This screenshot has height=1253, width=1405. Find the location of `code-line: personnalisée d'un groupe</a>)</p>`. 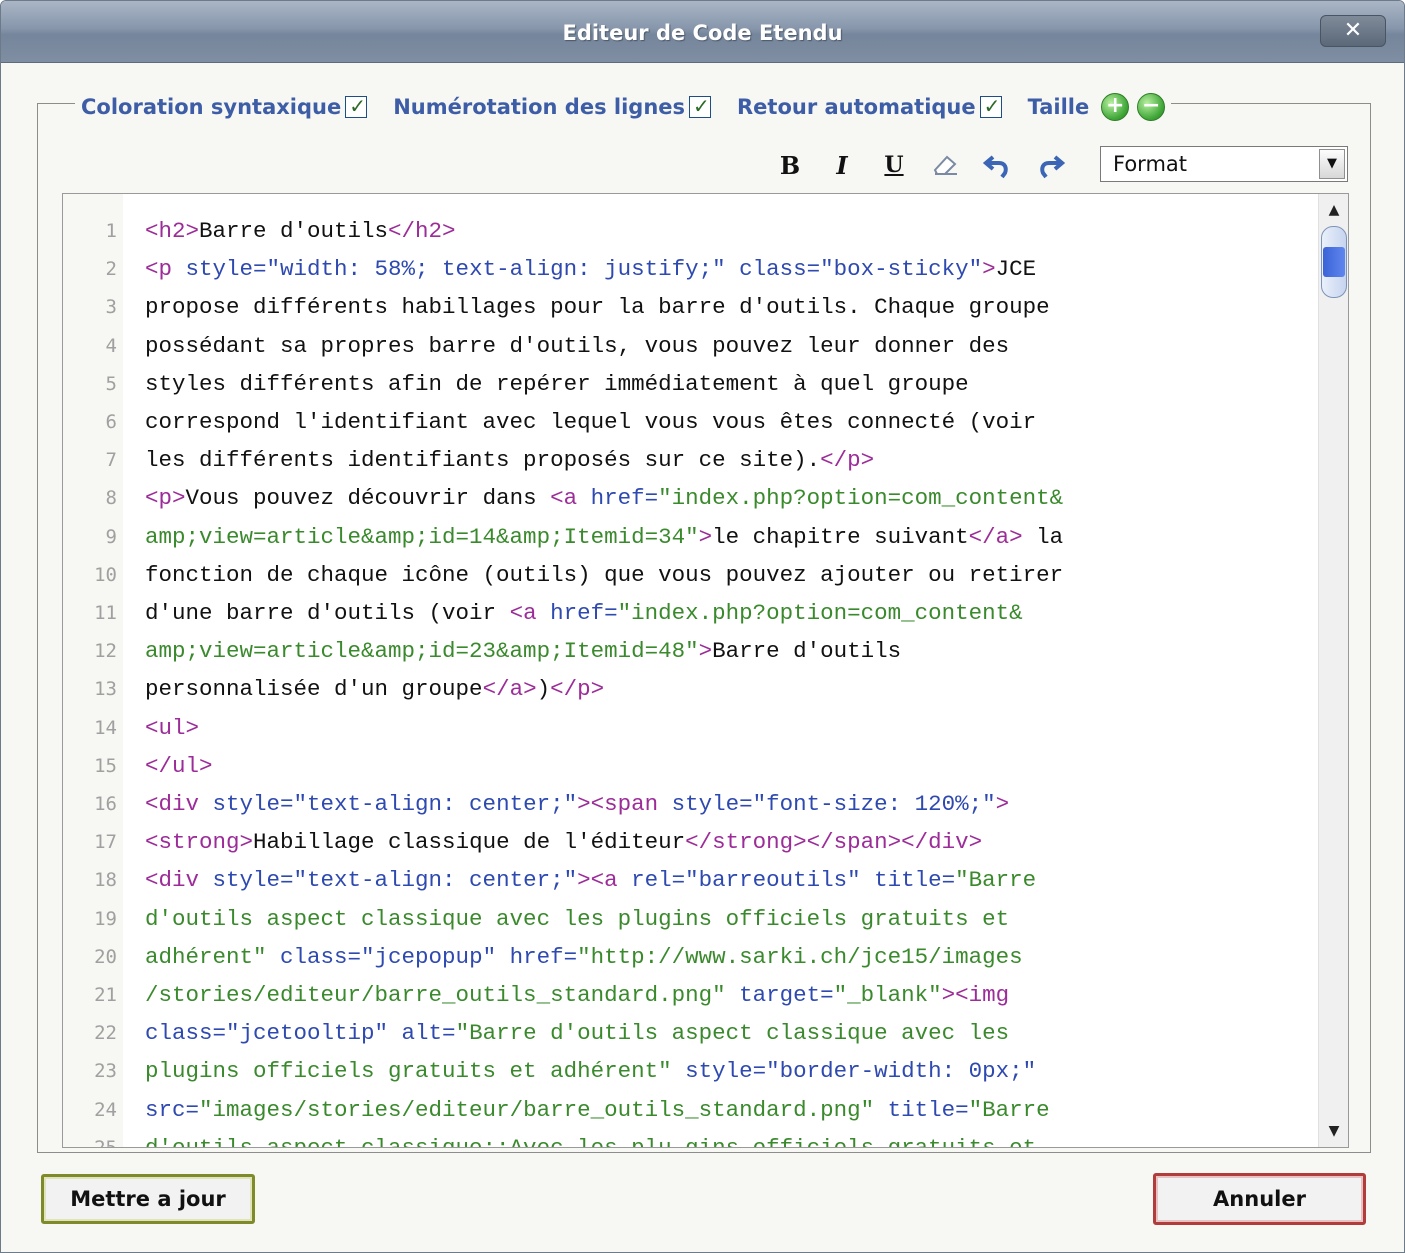

code-line: personnalisée d'un groupe</a>)</p> is located at coordinates (374, 689).